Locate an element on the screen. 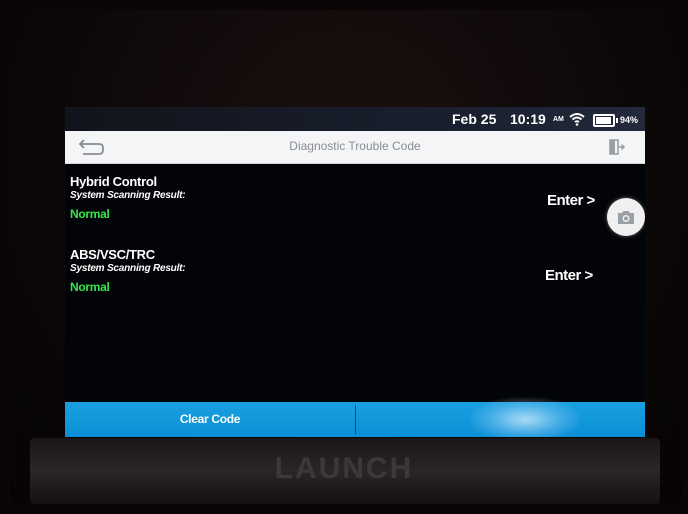 The image size is (688, 514). screenshot-button is located at coordinates (626, 217).